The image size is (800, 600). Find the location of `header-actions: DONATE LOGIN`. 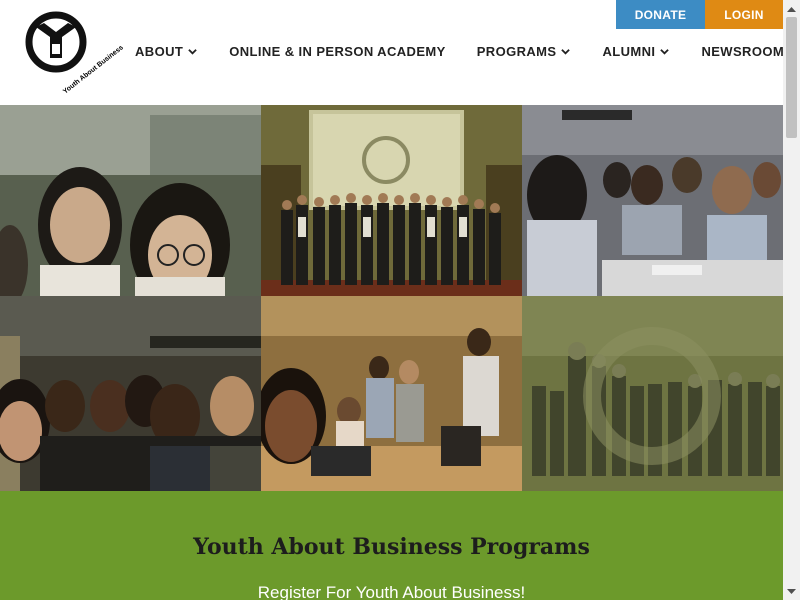

header-actions: DONATE LOGIN is located at coordinates (699, 14).